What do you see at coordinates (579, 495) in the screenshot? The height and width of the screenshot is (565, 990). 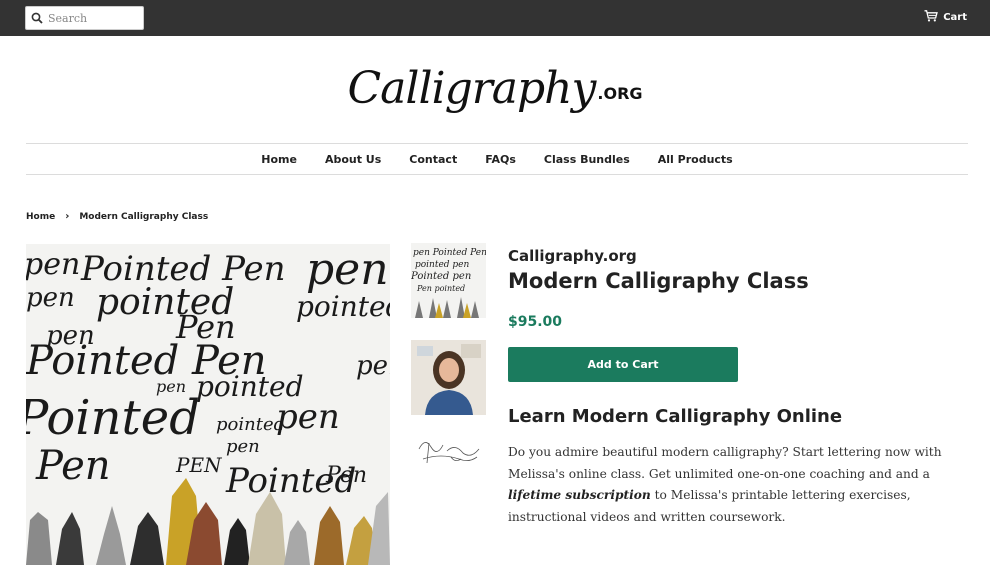 I see `description-emphasis: lifetime subscription` at bounding box center [579, 495].